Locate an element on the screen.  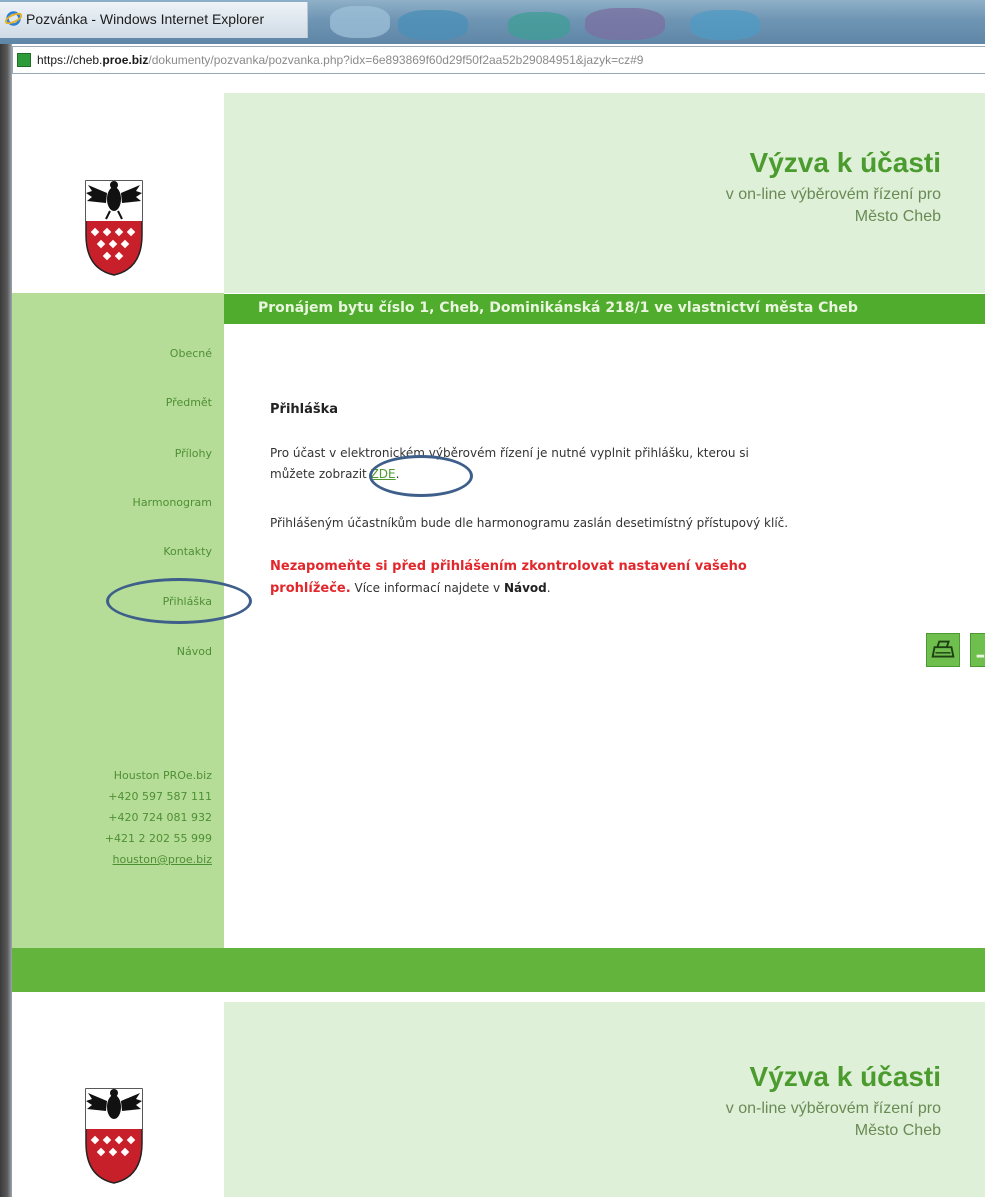
window-titlebar: Pozvánka - Windows Internet Explorer is located at coordinates (492, 22).